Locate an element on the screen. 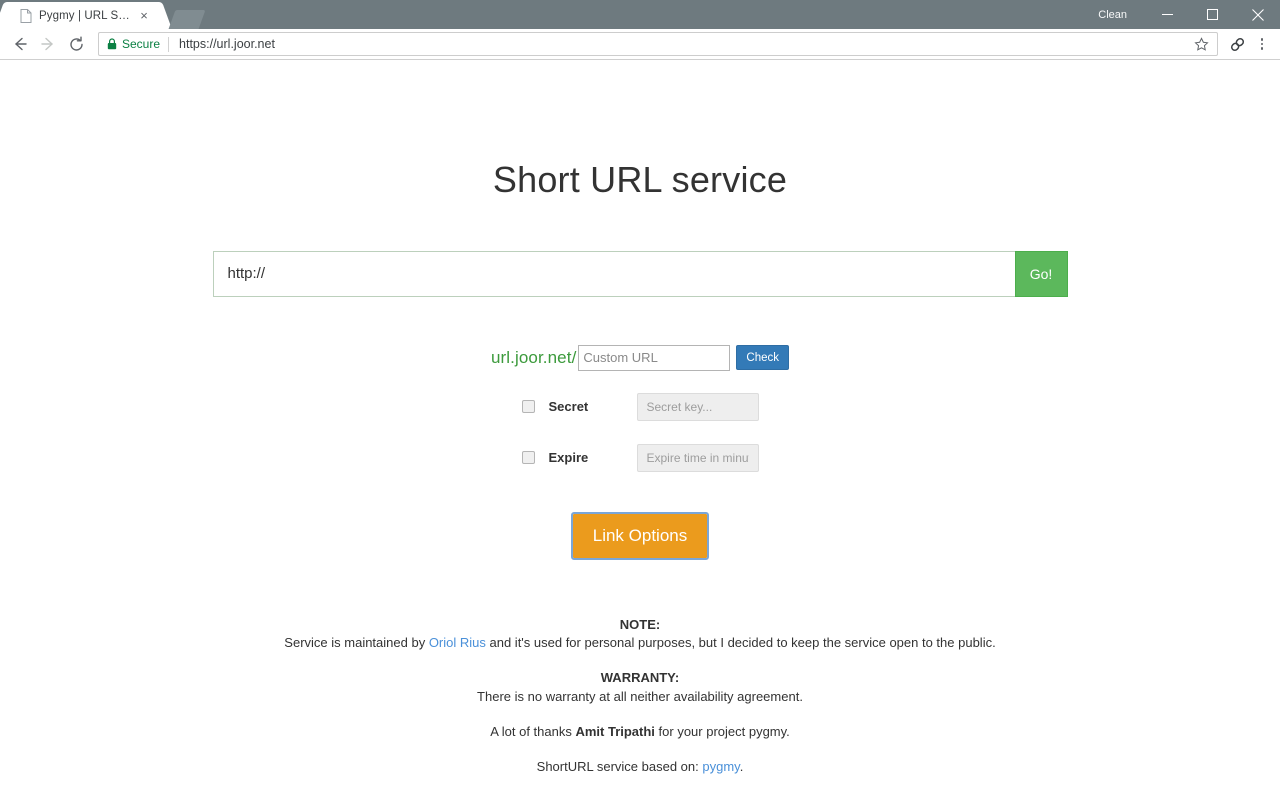 The height and width of the screenshot is (800, 1280). thanks-pre: A lot of thanks is located at coordinates (533, 731).